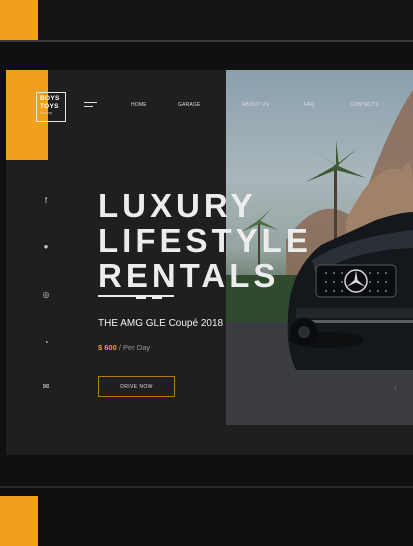  I want to click on divider-bottom, so click(206, 487).